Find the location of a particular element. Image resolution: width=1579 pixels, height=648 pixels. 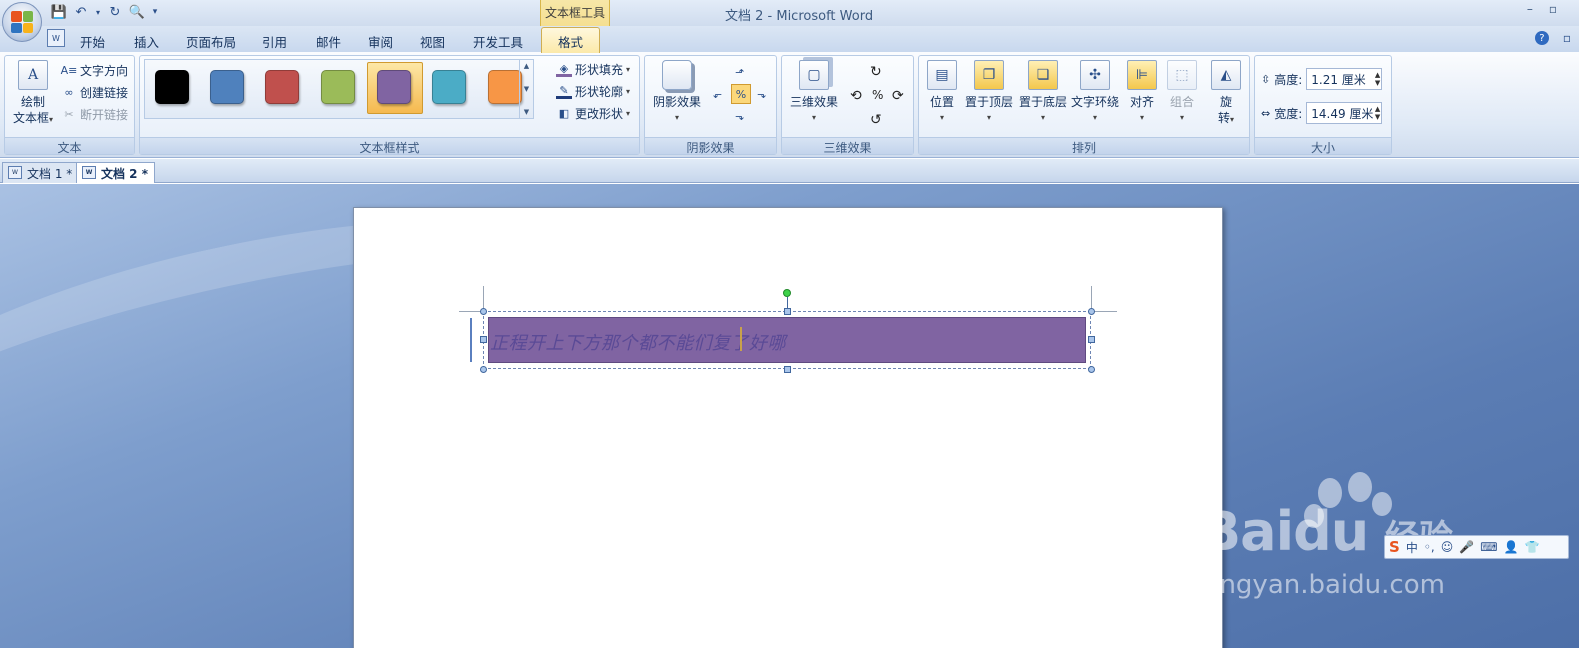

resize-handle-top-left is located at coordinates (483, 311).